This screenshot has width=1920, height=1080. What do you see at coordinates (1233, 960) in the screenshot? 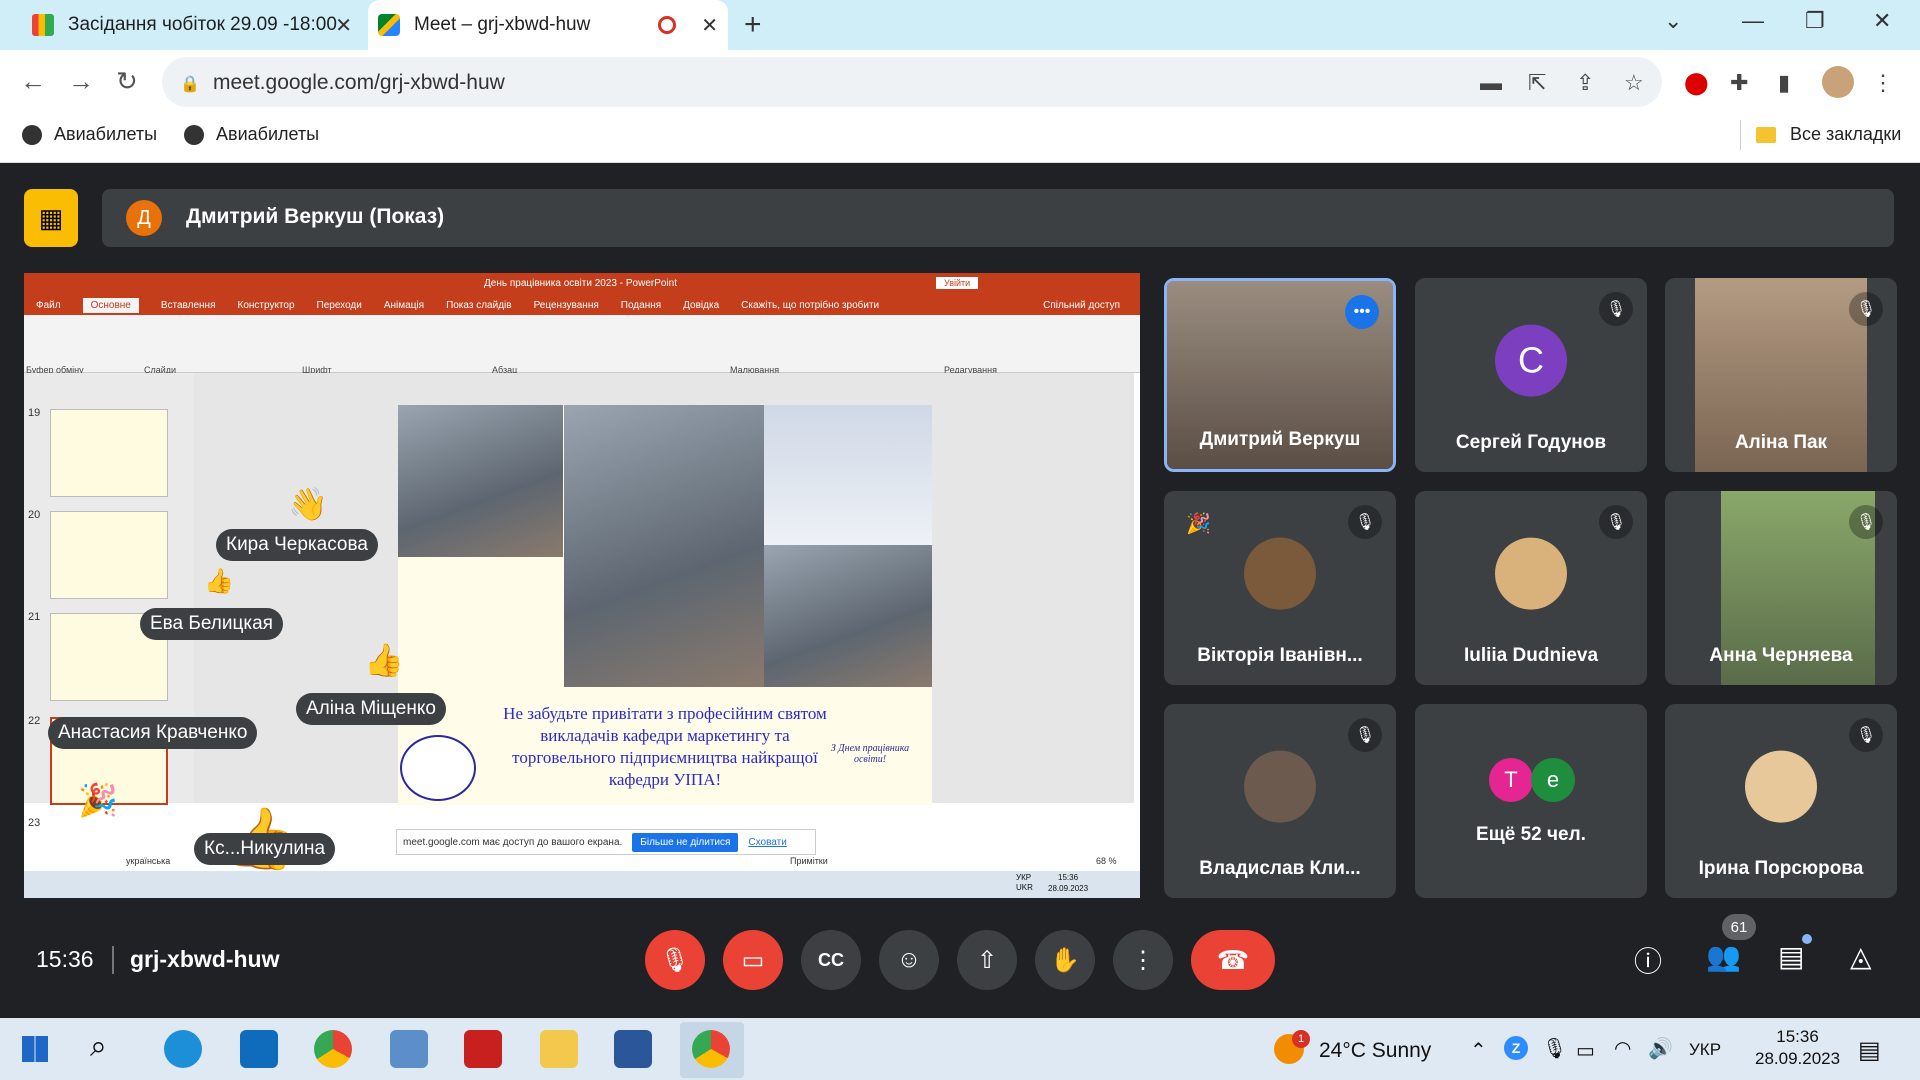
I see `leave-call-button: ☎` at bounding box center [1233, 960].